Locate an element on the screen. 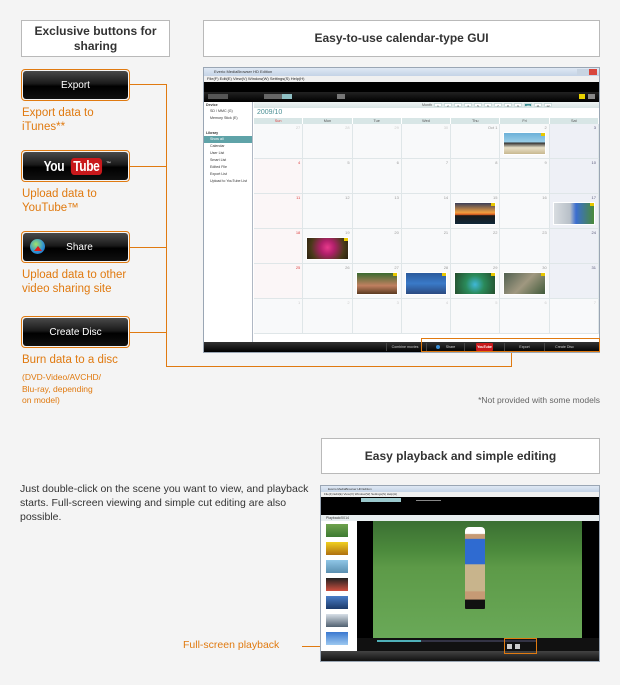 The height and width of the screenshot is (685, 620). day-number: 2 is located at coordinates (348, 302).